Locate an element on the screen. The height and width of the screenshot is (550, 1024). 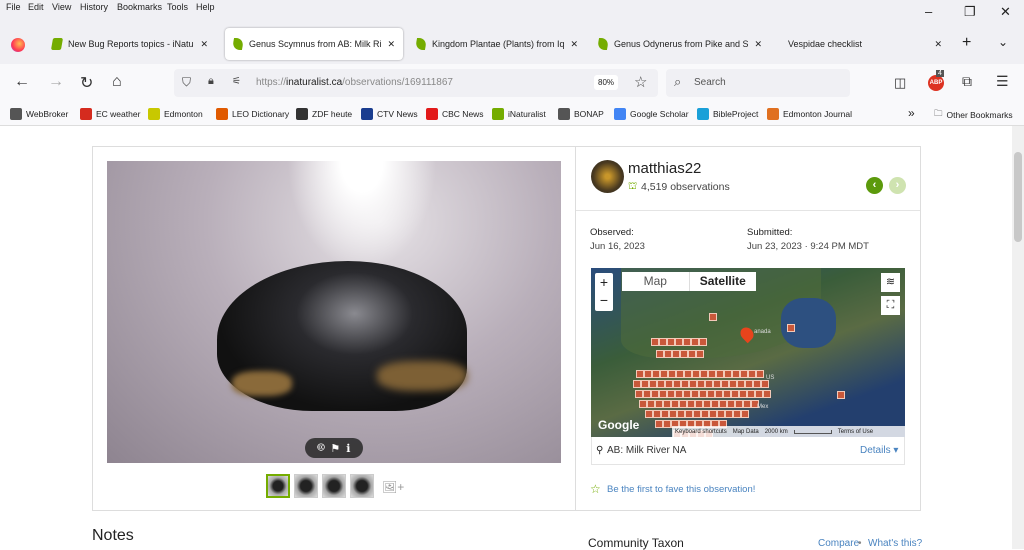
menu-help: Help is located at coordinates (205, 7).